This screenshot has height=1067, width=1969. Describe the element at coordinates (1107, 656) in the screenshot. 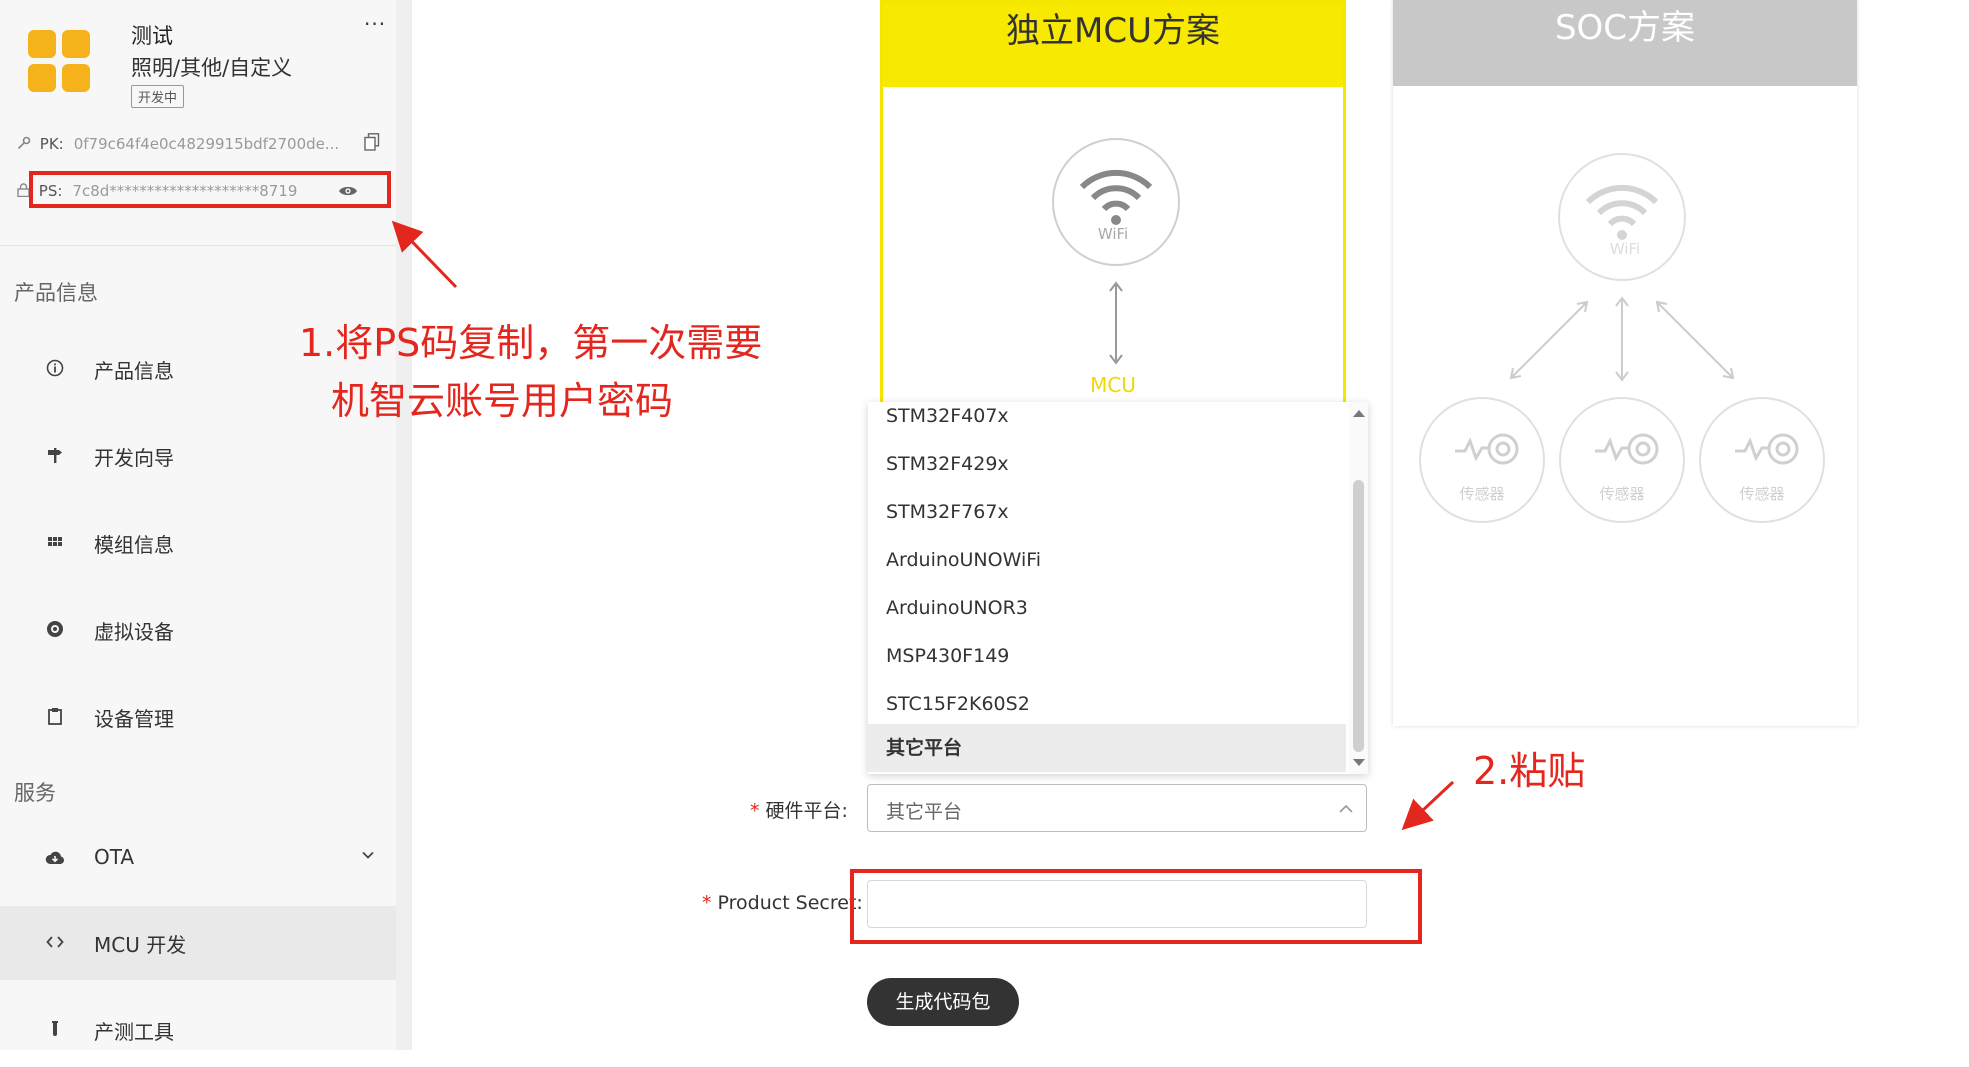

I see `dropdown-option: MSP430F149` at that location.